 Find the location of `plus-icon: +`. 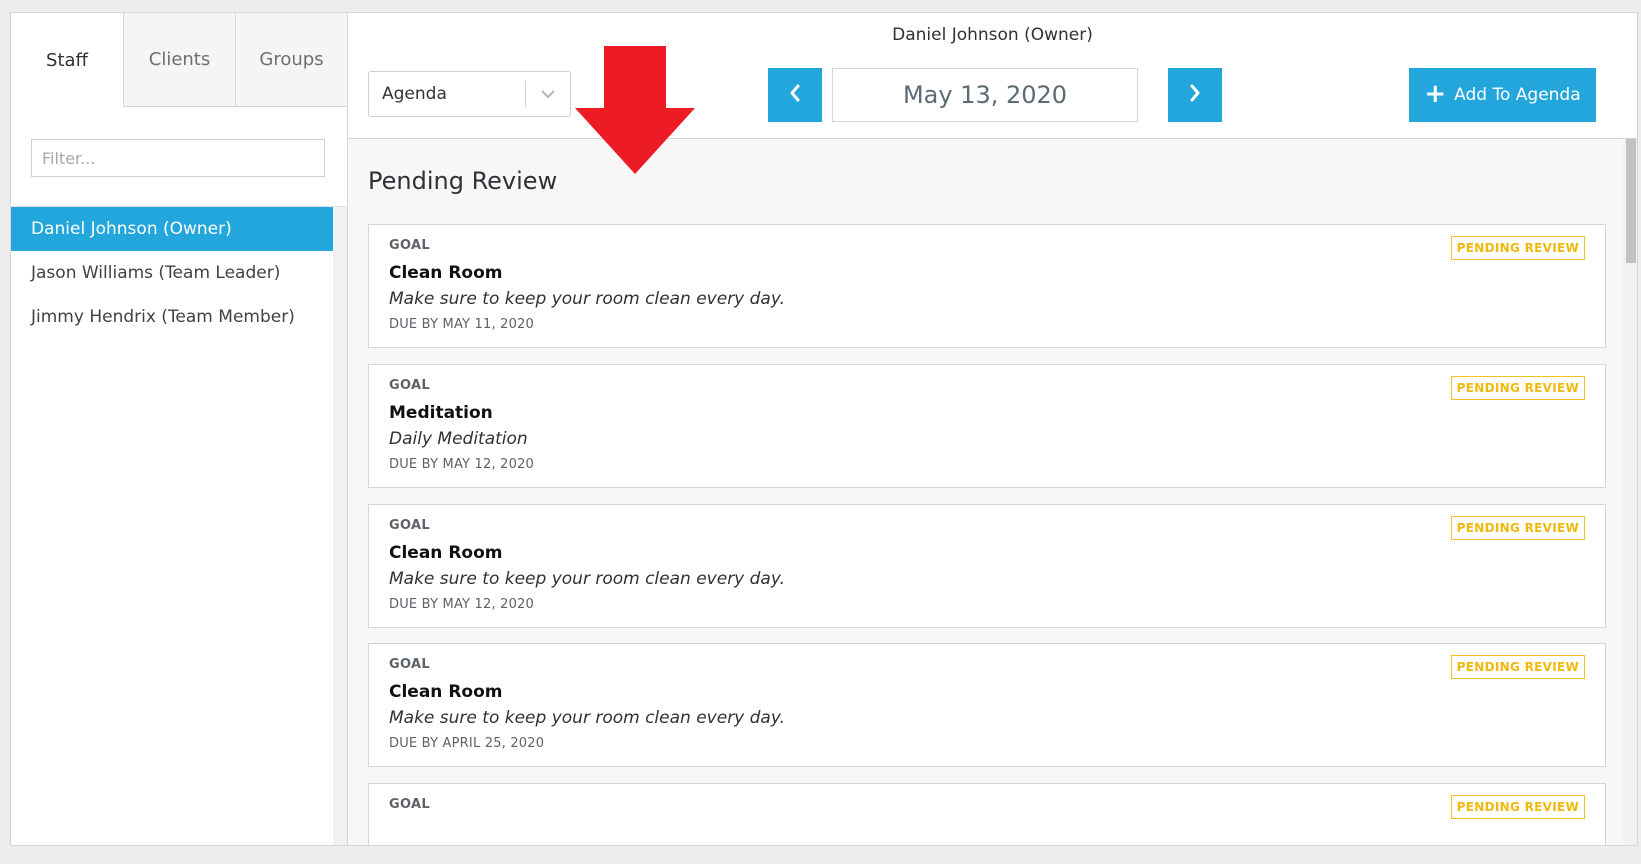

plus-icon: + is located at coordinates (1435, 93).